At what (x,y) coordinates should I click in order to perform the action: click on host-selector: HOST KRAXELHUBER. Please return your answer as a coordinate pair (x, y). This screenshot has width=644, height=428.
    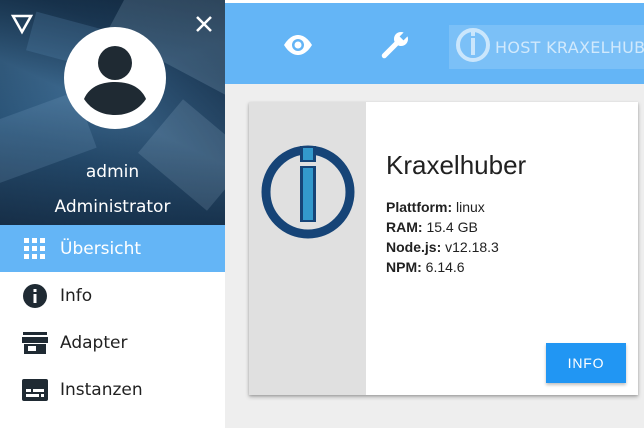
    Looking at the image, I should click on (546, 47).